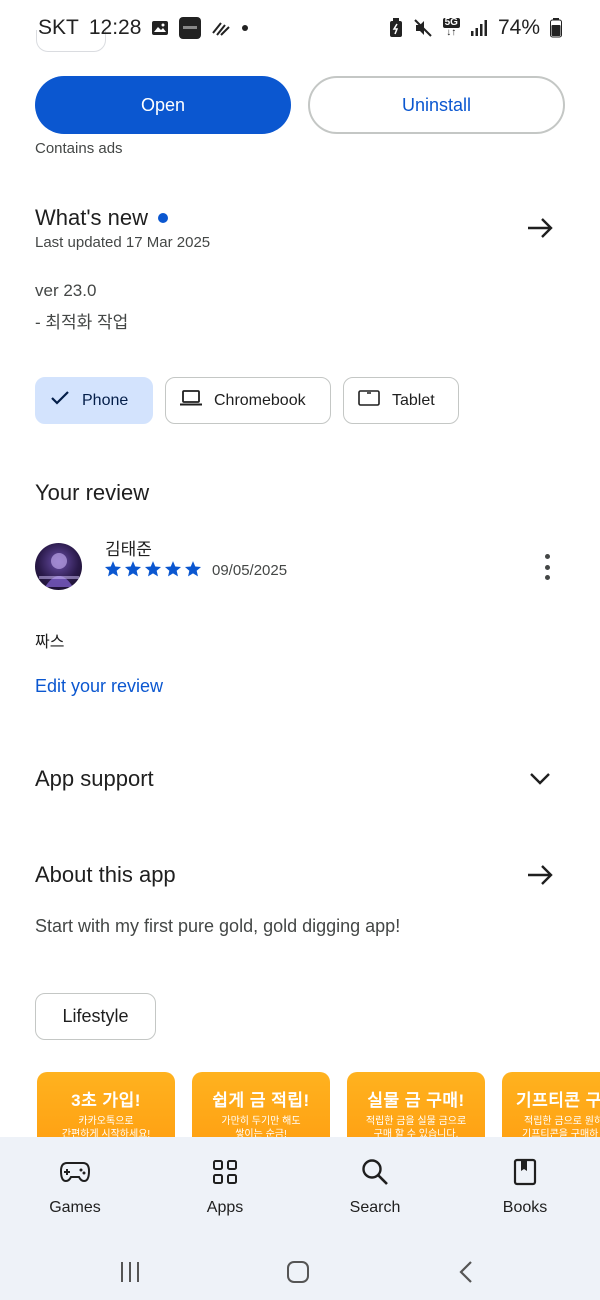 The width and height of the screenshot is (600, 1300). What do you see at coordinates (375, 1207) in the screenshot?
I see `nav-label: Search` at bounding box center [375, 1207].